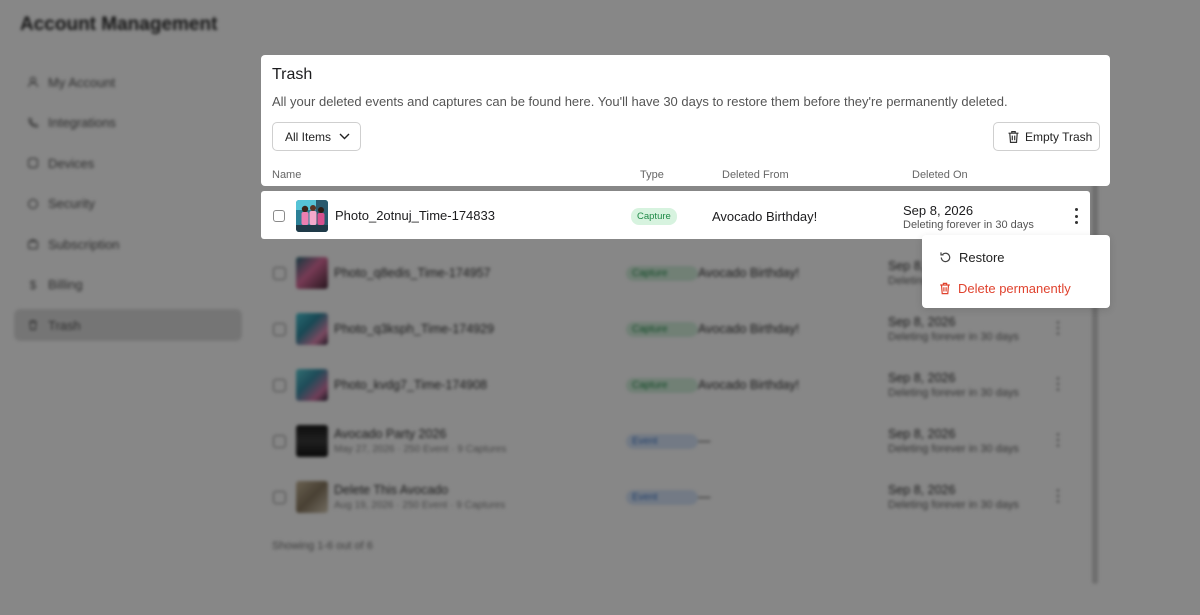 This screenshot has height=615, width=1200. What do you see at coordinates (652, 175) in the screenshot?
I see `column-header-type: Type` at bounding box center [652, 175].